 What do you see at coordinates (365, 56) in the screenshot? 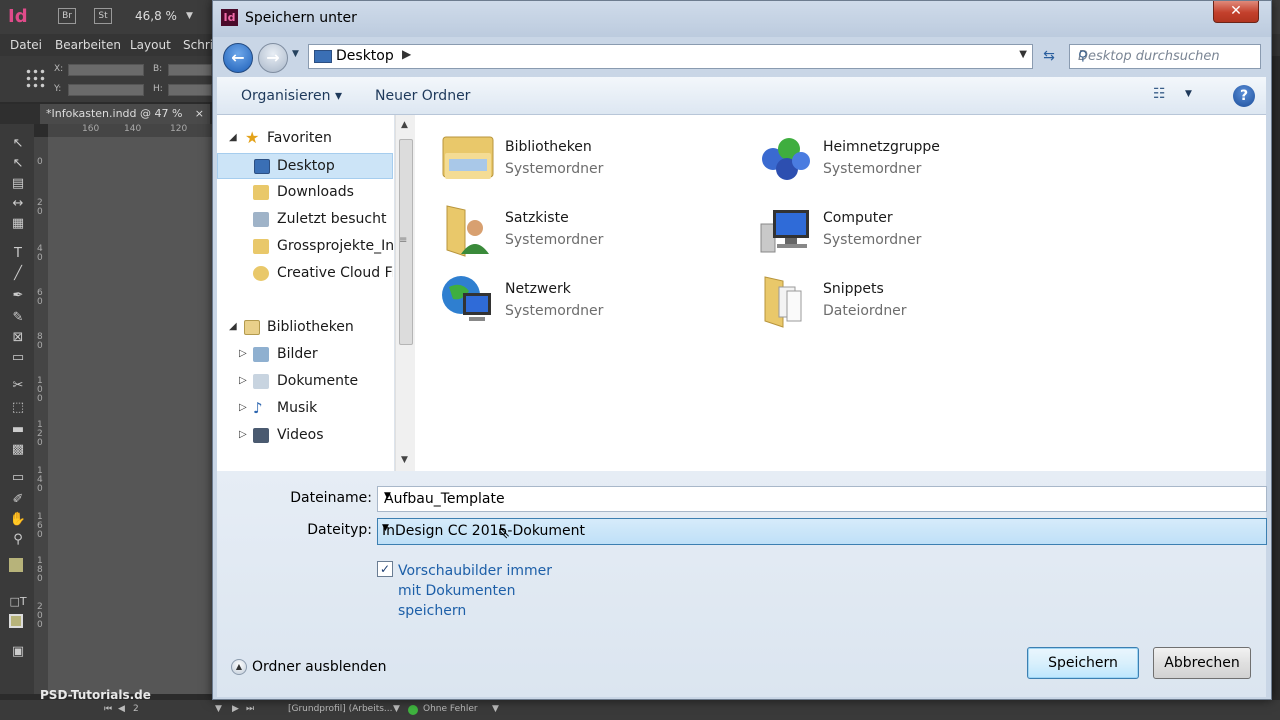
I see `address-segment-desktop: Desktop` at bounding box center [365, 56].